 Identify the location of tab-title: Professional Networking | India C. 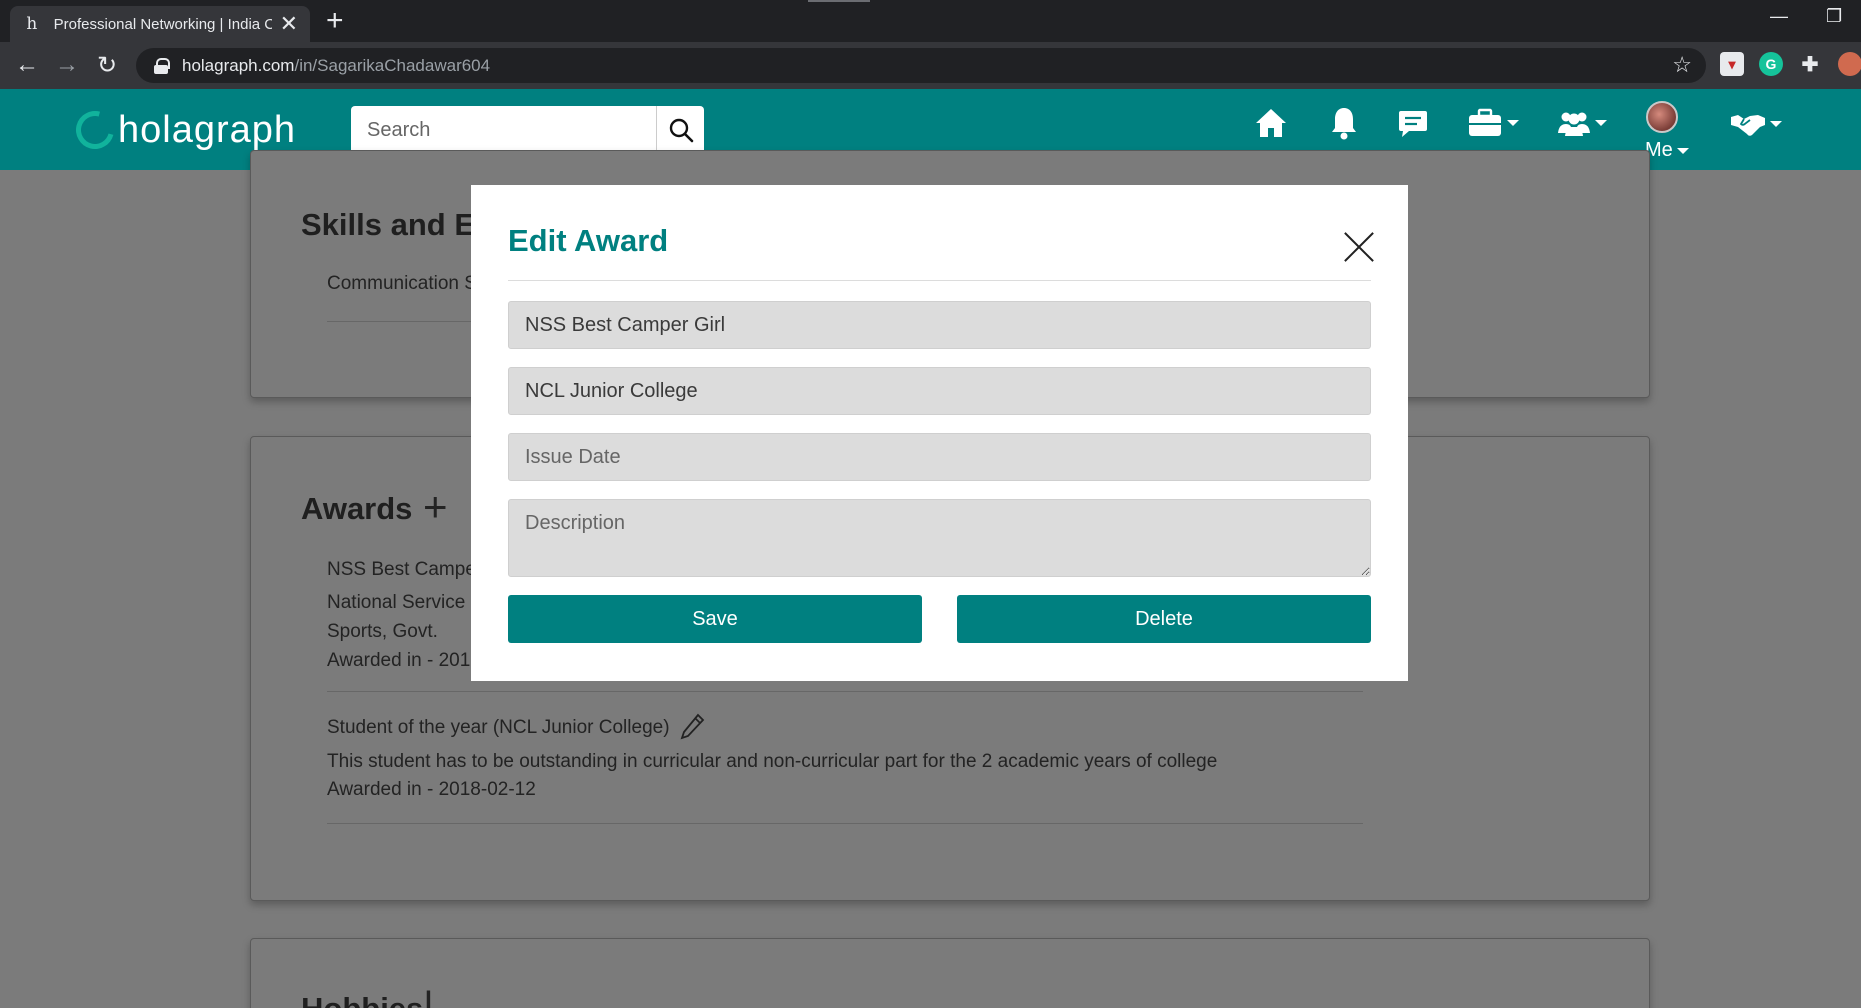
(162, 24).